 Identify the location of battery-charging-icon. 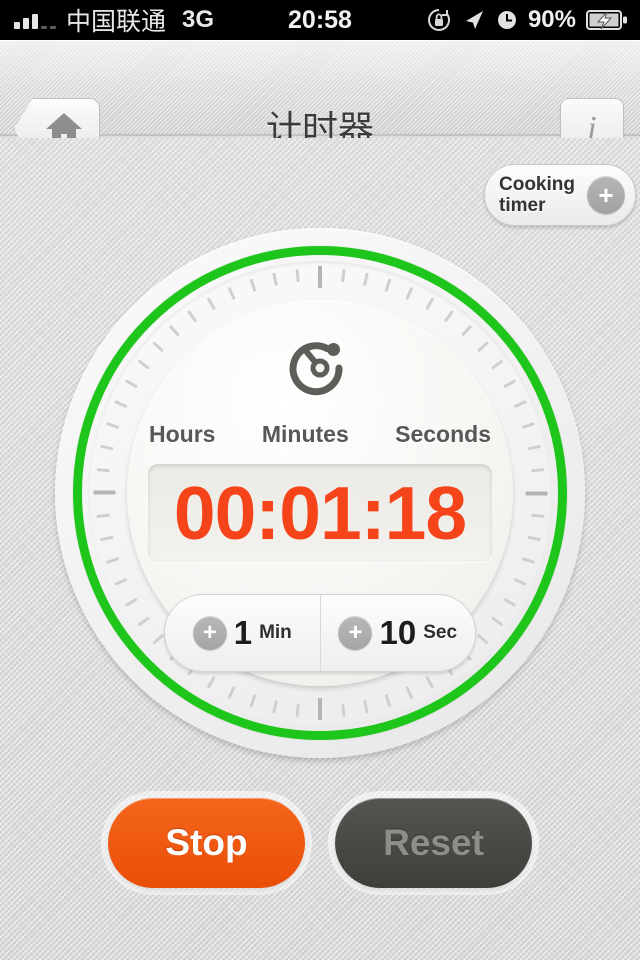
(606, 20).